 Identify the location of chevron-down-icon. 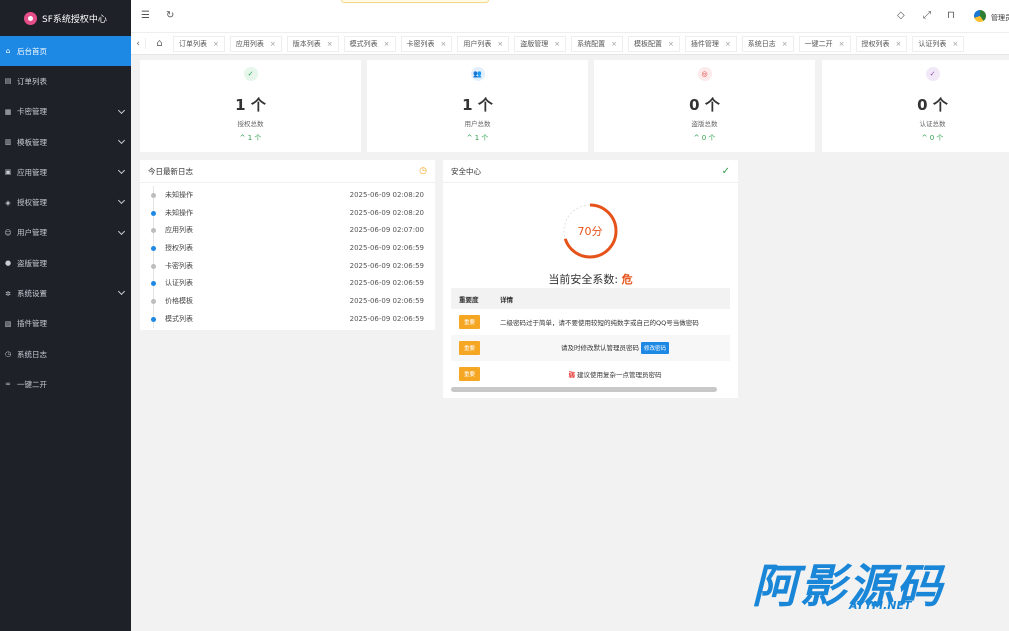
(121, 140).